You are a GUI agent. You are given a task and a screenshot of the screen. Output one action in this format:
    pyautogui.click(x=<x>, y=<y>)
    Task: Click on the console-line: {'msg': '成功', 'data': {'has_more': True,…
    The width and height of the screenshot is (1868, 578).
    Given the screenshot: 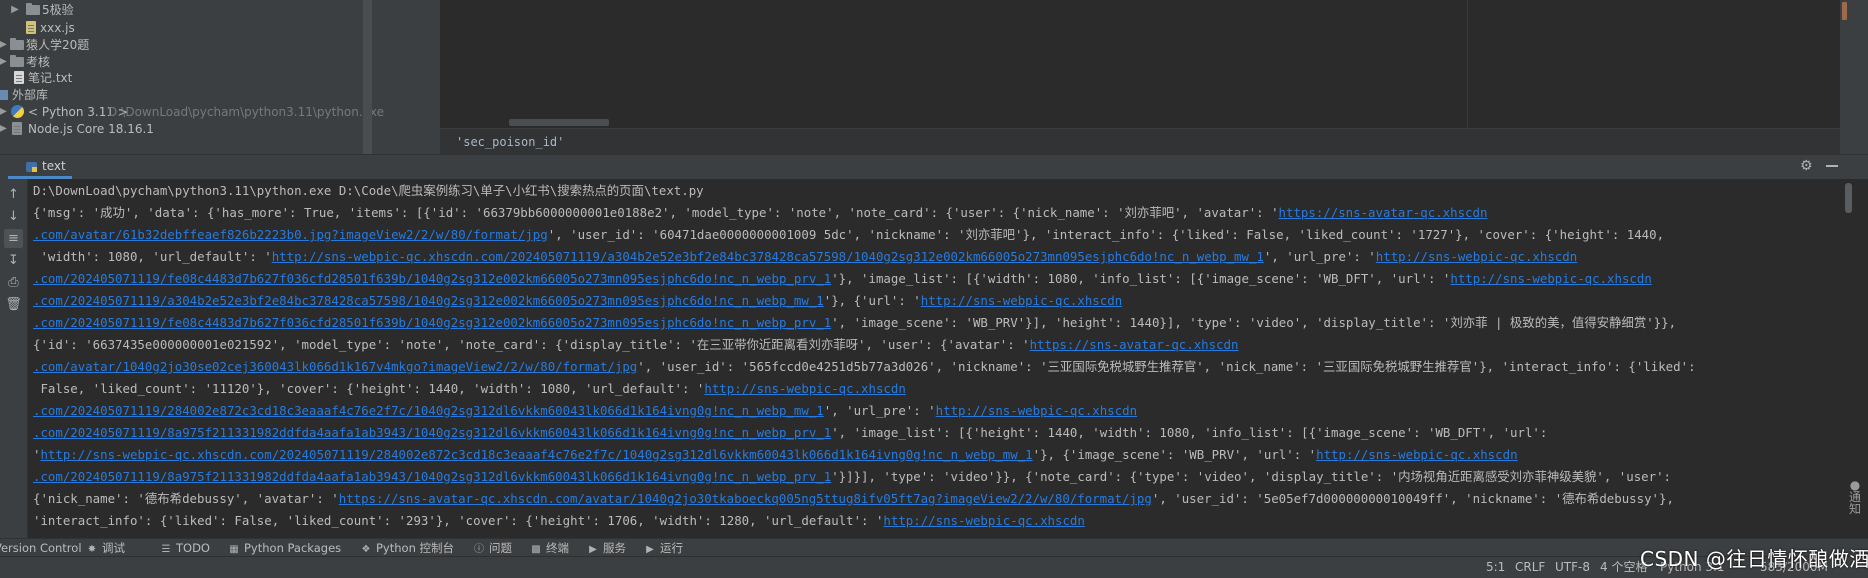 What is the action you would take?
    pyautogui.click(x=760, y=213)
    